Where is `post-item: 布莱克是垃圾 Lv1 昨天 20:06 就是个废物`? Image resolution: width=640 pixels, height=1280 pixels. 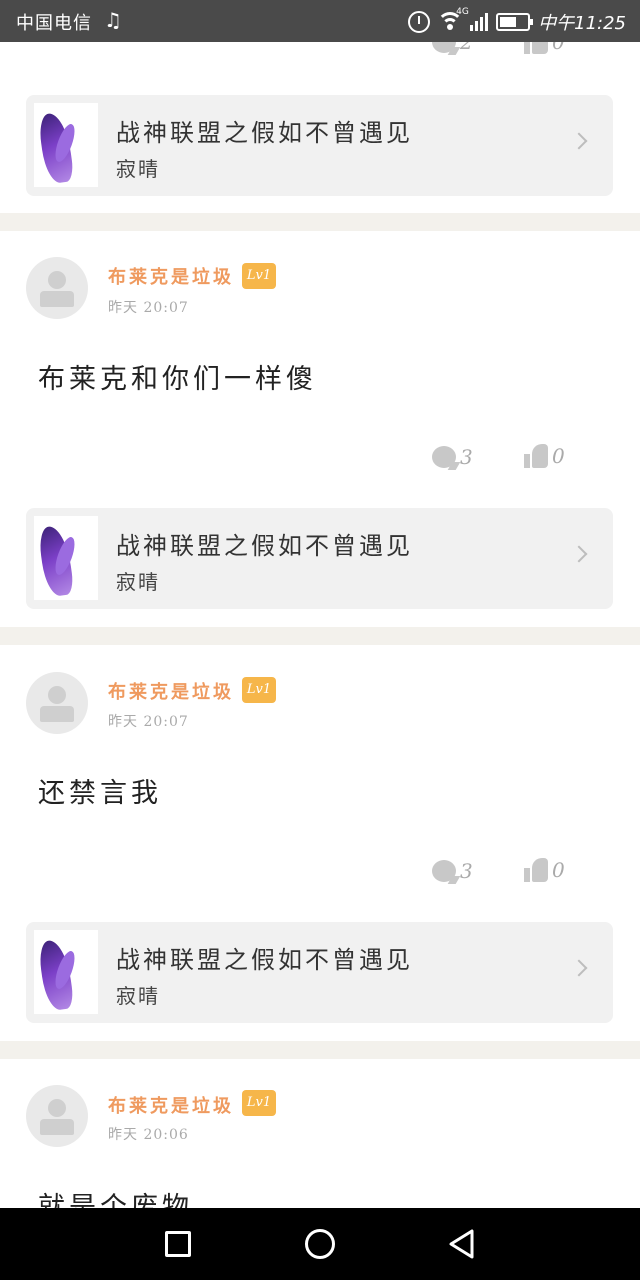
post-item: 布莱克是垃圾 Lv1 昨天 20:06 就是个废物 is located at coordinates (320, 1133).